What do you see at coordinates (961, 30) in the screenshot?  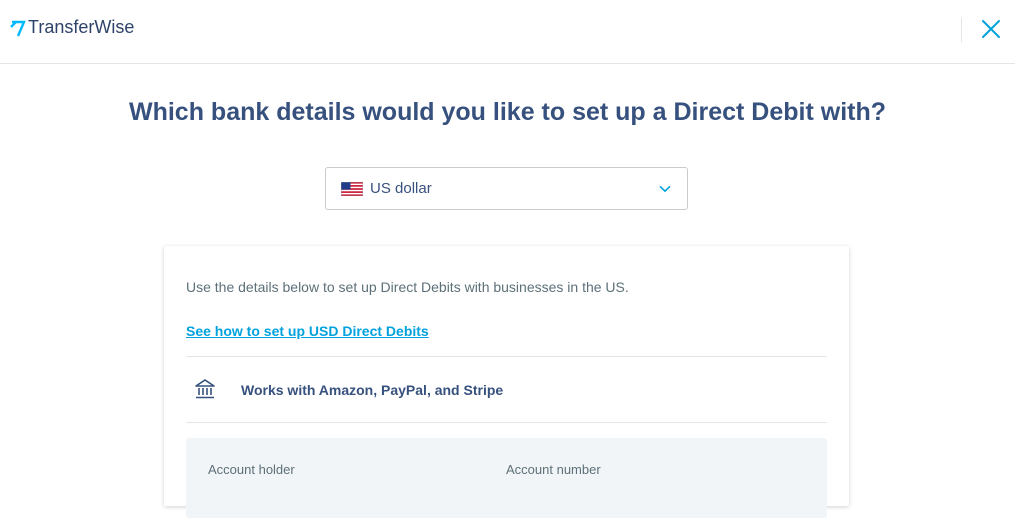 I see `header-divider` at bounding box center [961, 30].